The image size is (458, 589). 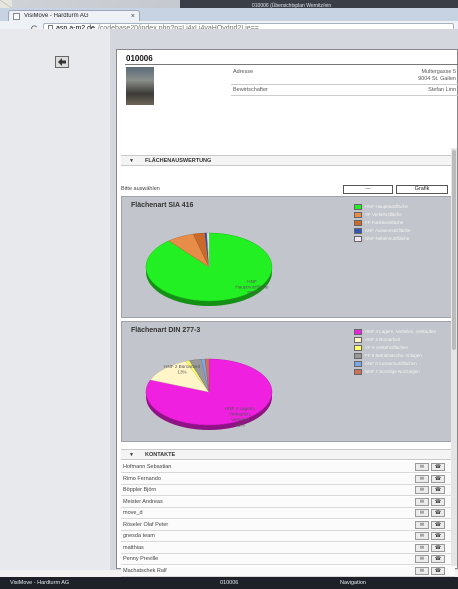 I want to click on contact-row: Rimo Fernando ✉ ☎, so click(x=288, y=479).